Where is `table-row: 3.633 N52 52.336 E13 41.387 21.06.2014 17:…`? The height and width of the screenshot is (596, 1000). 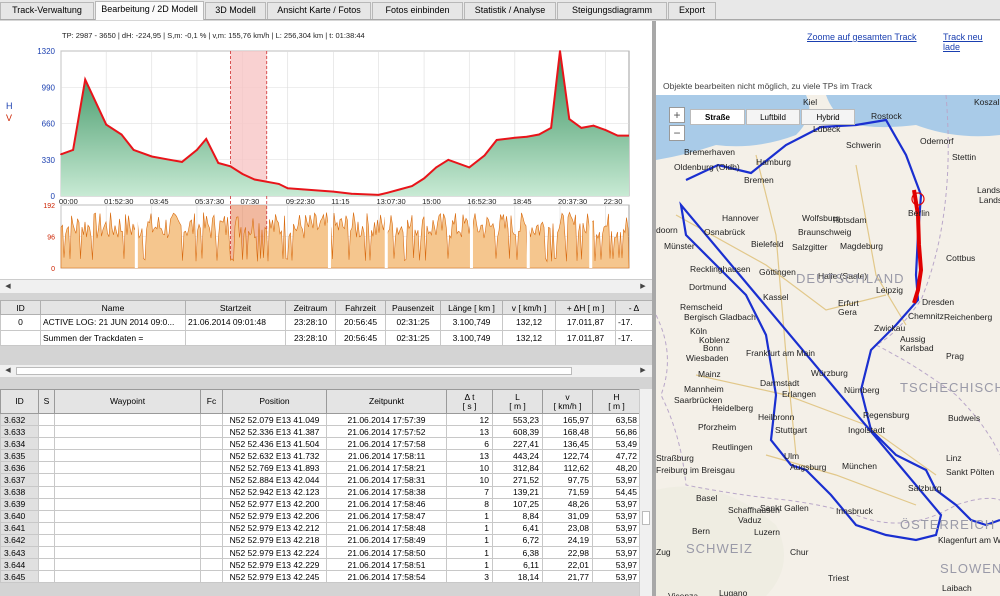
table-row: 3.633 N52 52.336 E13 41.387 21.06.2014 17:… is located at coordinates (320, 432).